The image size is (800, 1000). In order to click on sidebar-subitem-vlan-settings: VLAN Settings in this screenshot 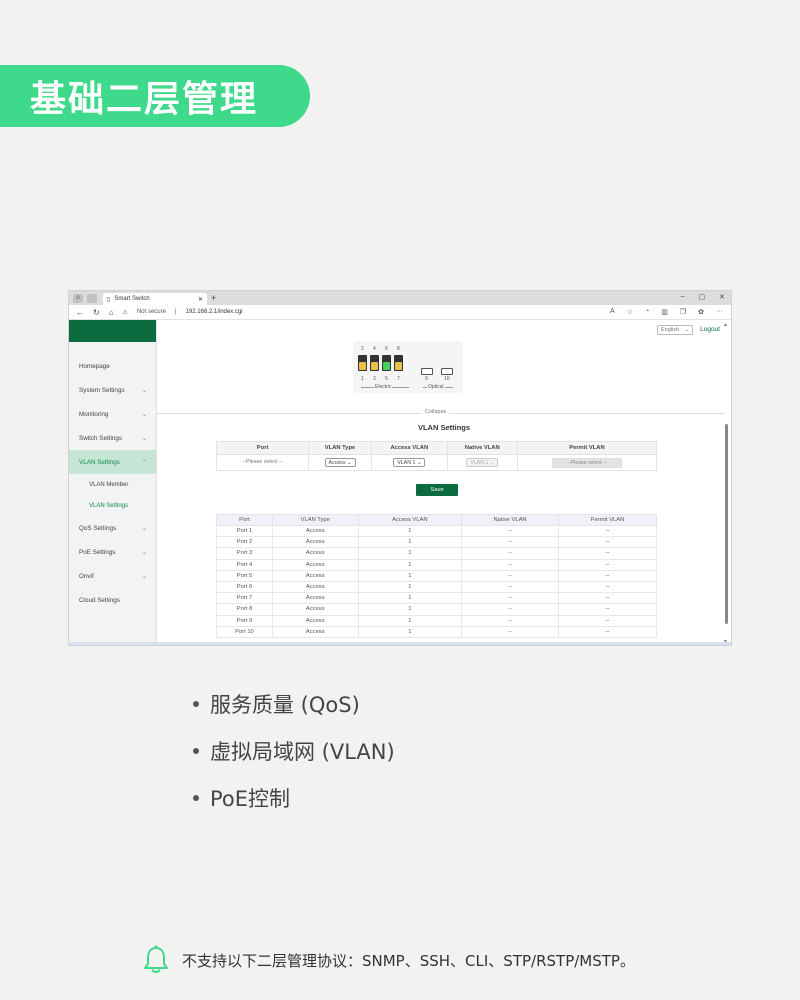, I will do `click(112, 505)`.